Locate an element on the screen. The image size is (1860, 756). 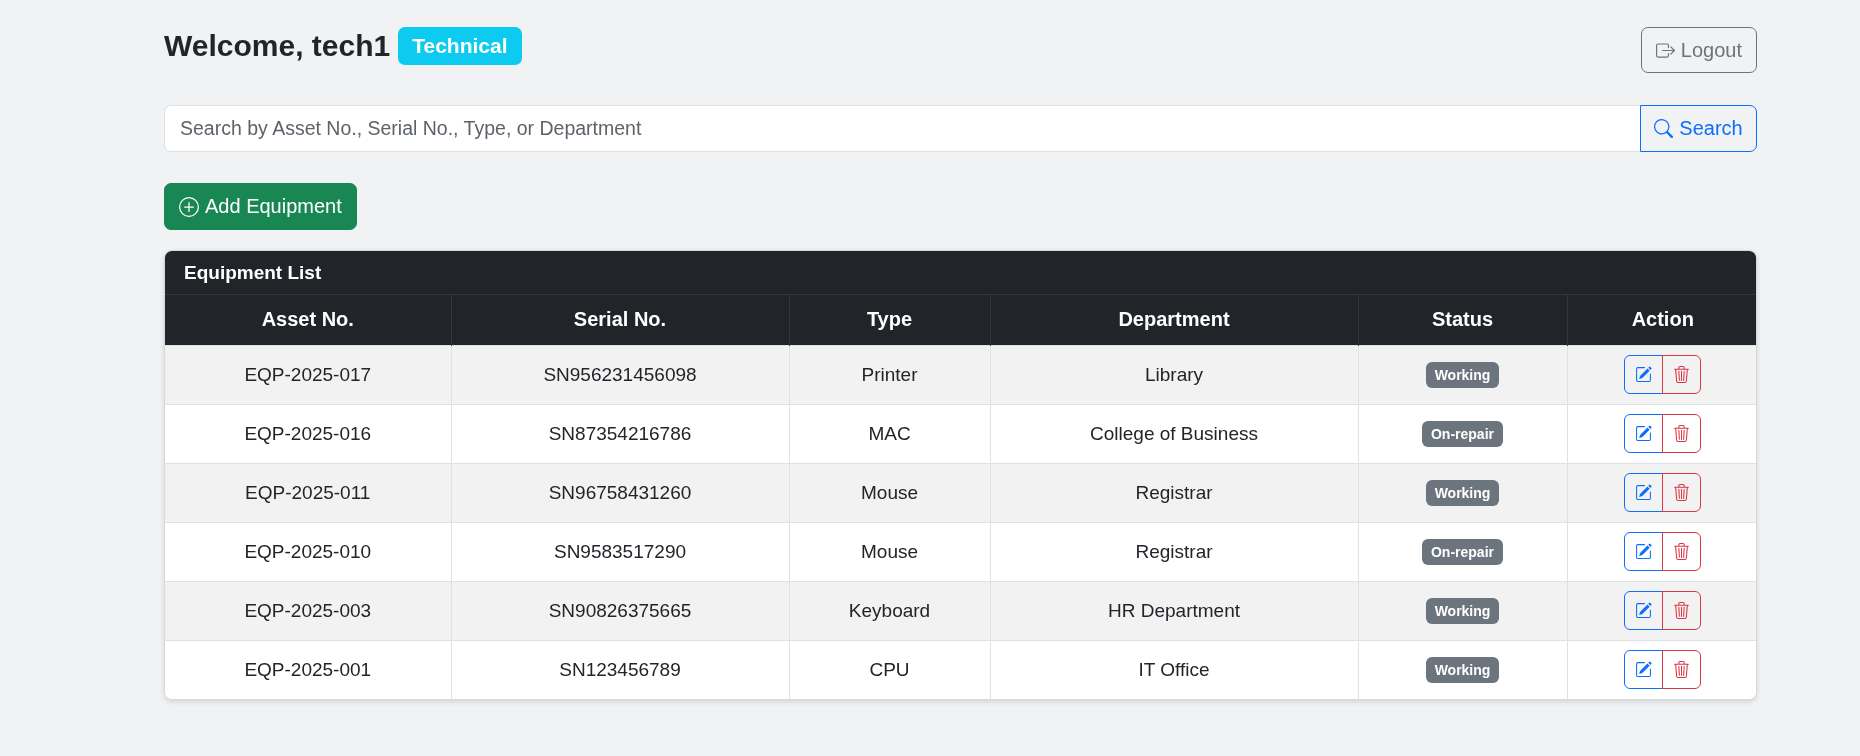
table-cell: Keyboard is located at coordinates (889, 610).